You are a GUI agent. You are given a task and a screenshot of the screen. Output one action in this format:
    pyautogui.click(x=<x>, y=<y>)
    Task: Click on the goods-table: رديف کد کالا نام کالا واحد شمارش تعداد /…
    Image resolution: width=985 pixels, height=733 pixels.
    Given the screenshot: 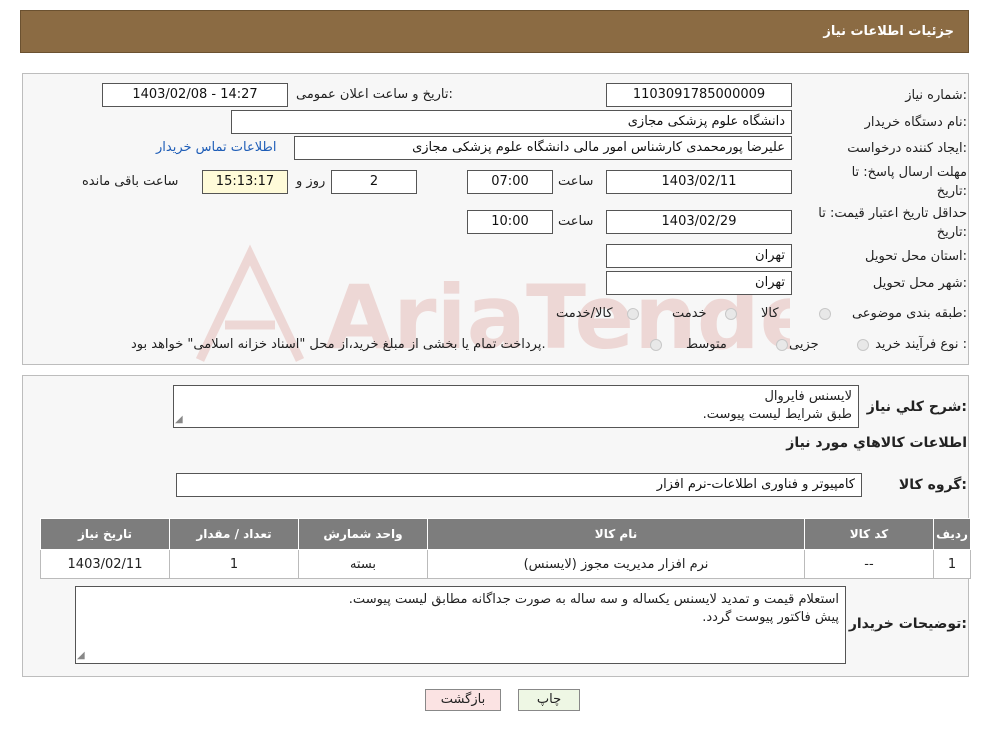 What is the action you would take?
    pyautogui.click(x=505, y=548)
    